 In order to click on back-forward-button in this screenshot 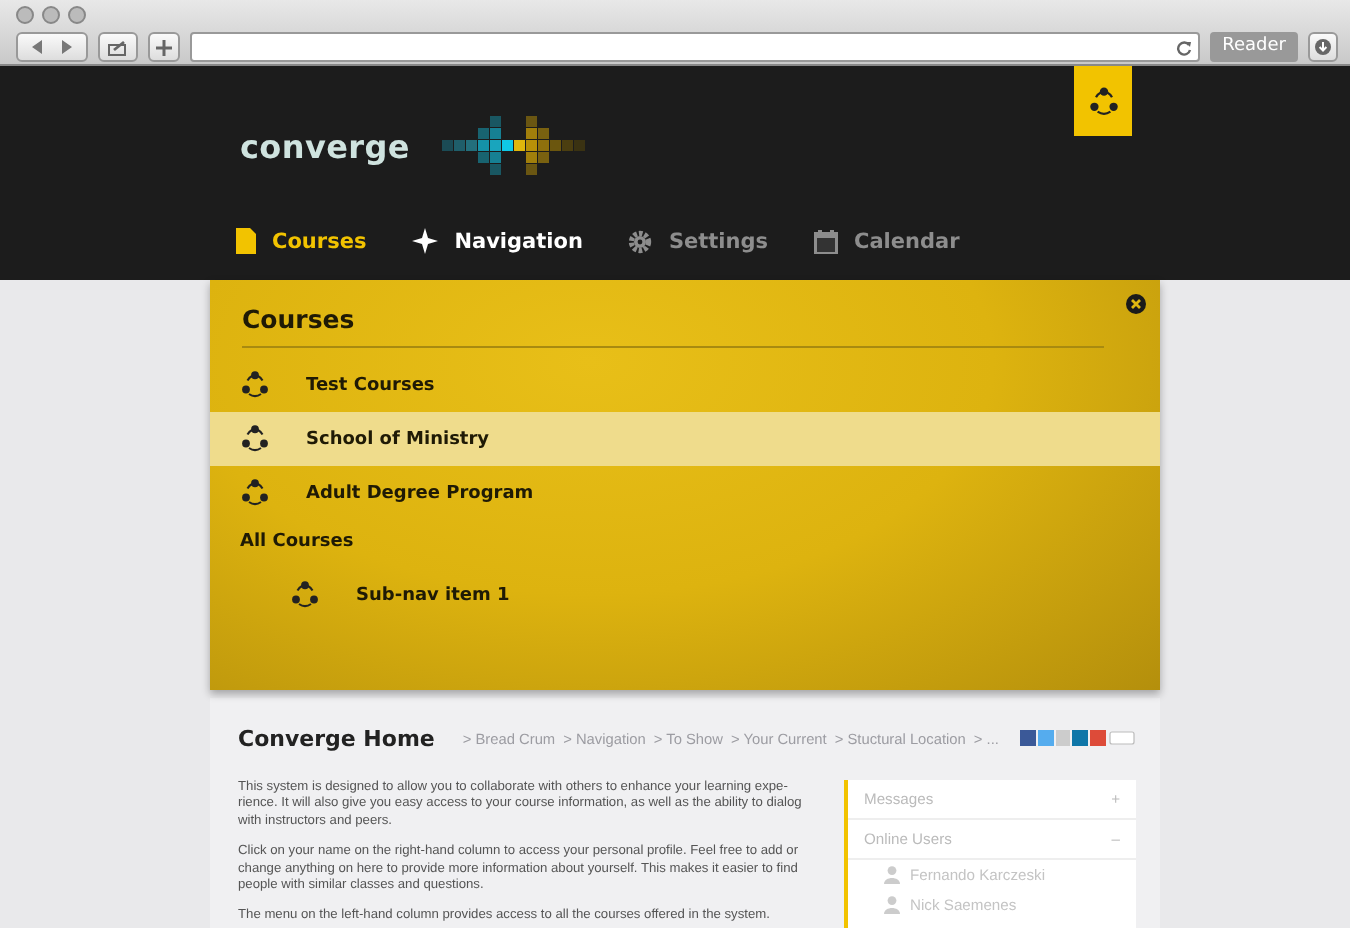, I will do `click(52, 47)`.